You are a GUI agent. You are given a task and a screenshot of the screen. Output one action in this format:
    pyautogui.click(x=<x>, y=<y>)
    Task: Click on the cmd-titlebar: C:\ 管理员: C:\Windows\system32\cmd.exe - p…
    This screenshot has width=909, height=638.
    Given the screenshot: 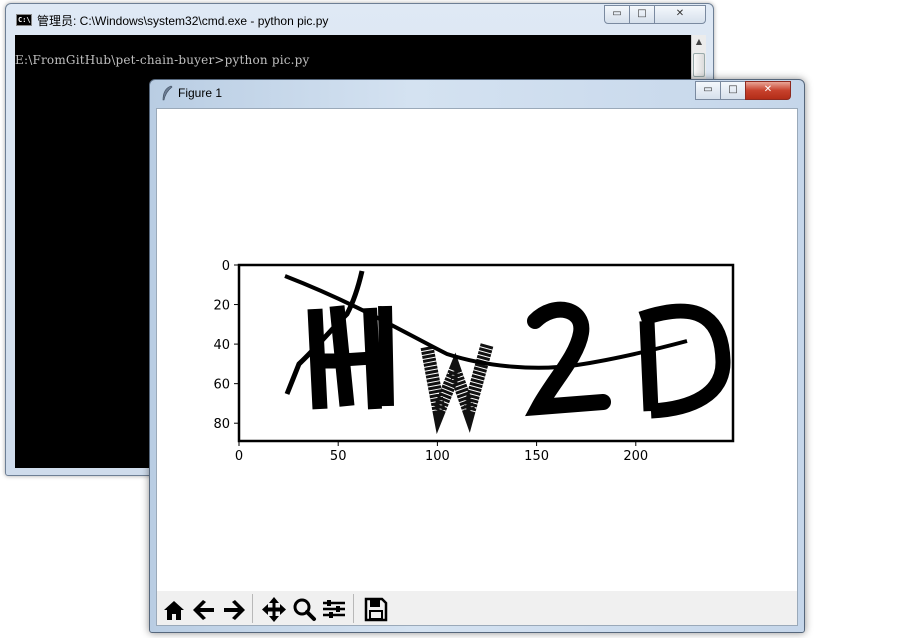 What is the action you would take?
    pyautogui.click(x=359, y=19)
    